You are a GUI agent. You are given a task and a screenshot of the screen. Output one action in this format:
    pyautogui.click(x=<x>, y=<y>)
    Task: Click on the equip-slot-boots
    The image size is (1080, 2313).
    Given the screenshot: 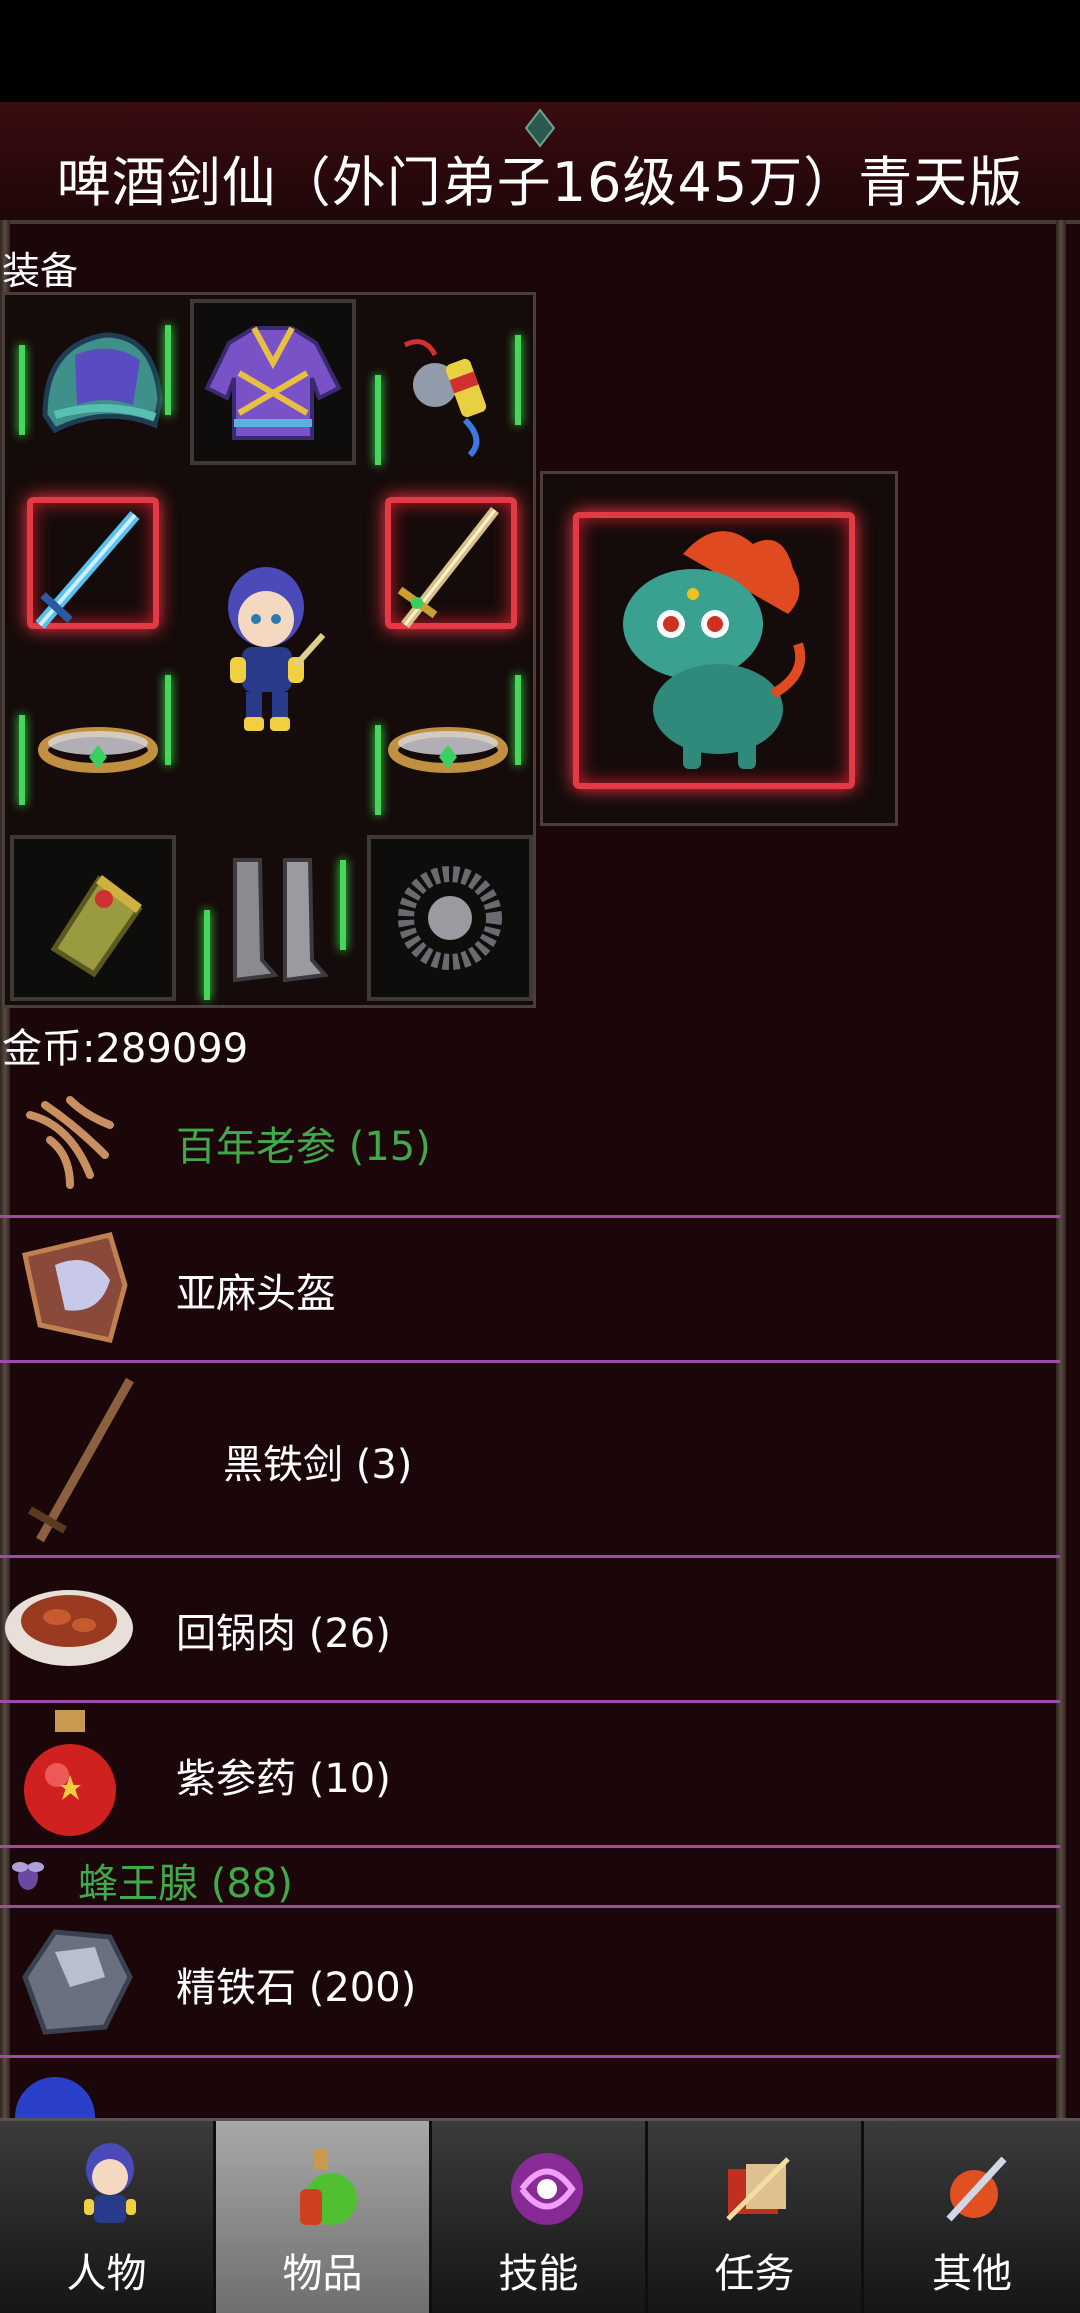 What is the action you would take?
    pyautogui.click(x=273, y=923)
    